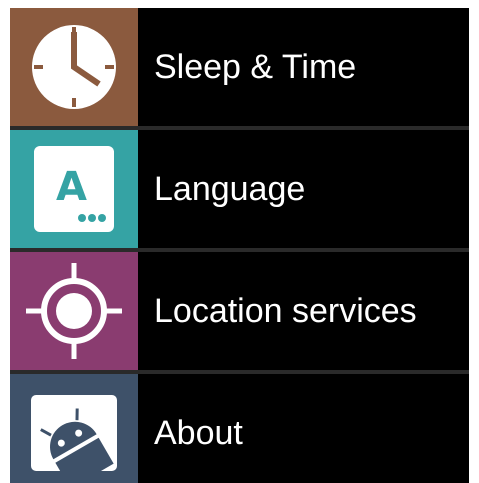 This screenshot has height=483, width=479. I want to click on menu-item-label: Location services, so click(285, 311).